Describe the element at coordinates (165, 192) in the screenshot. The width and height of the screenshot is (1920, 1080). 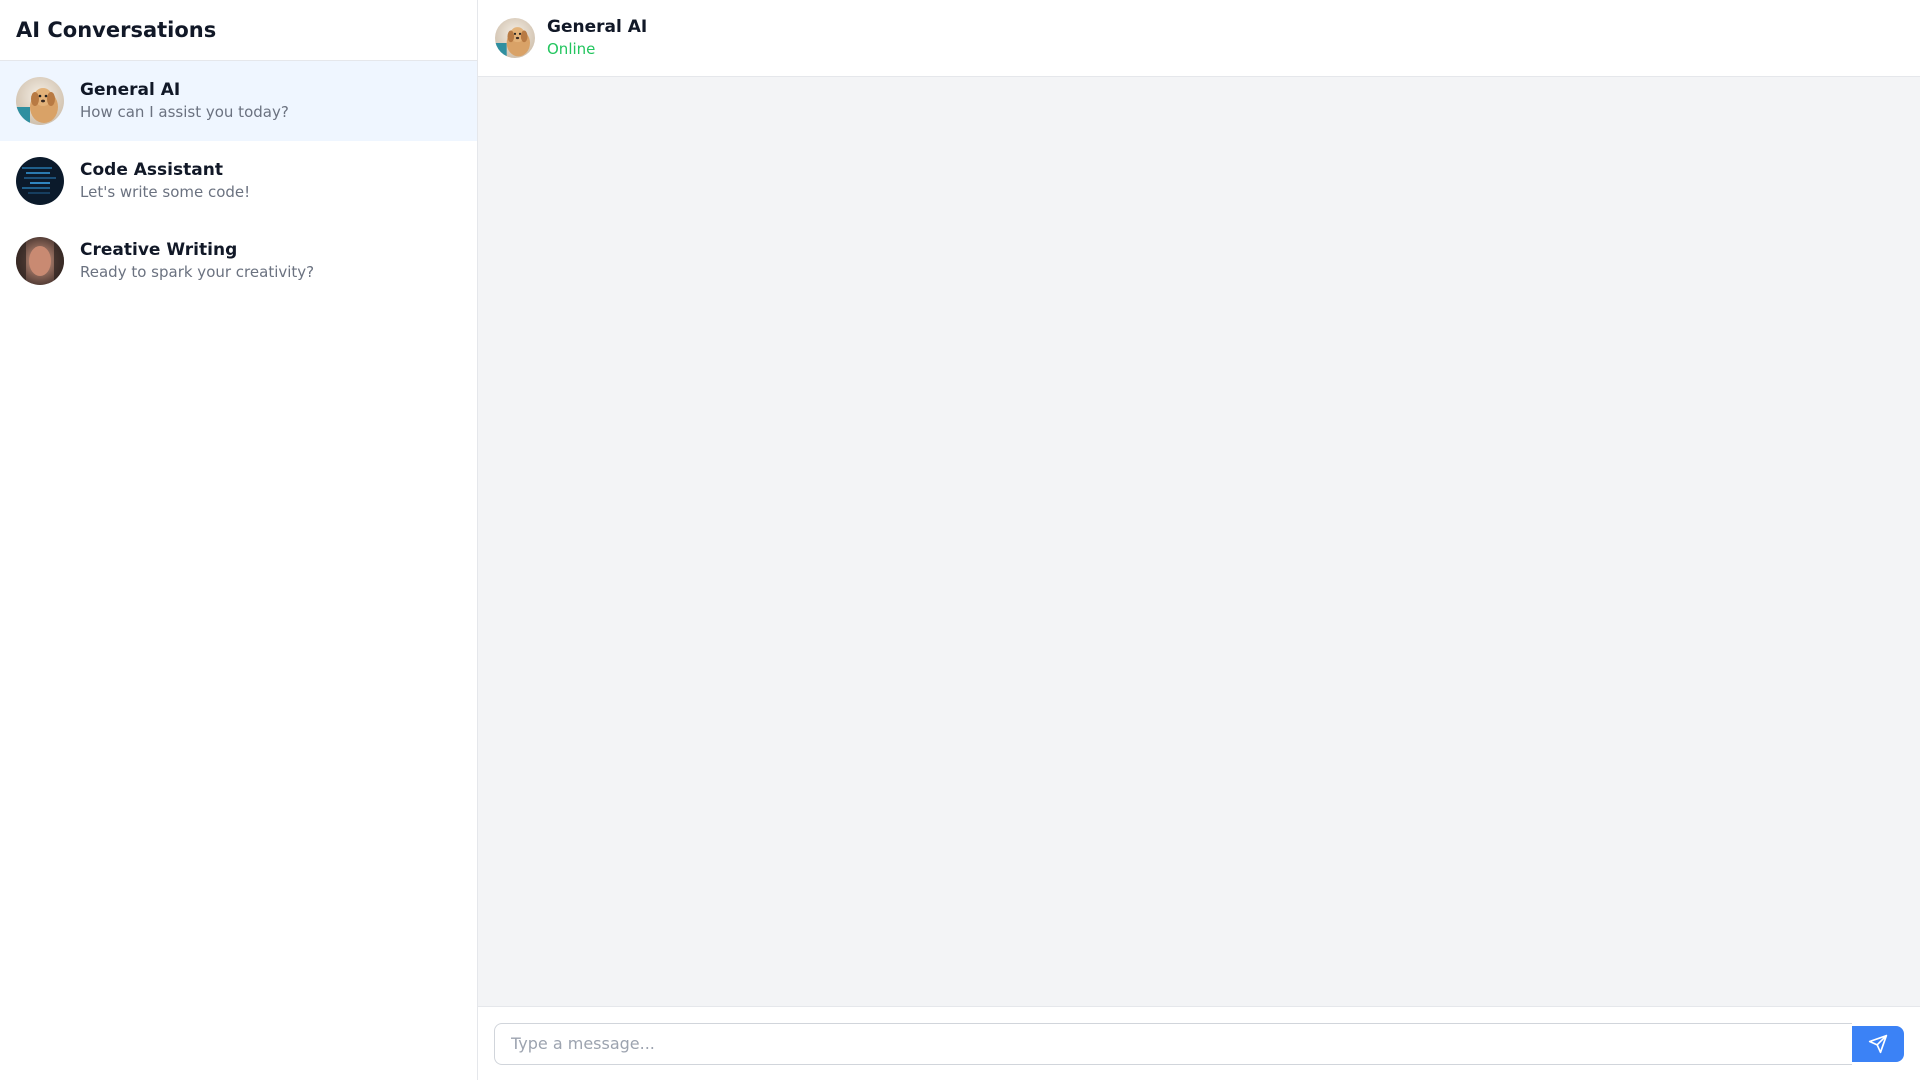
I see `conversation-preview: Let's write some code!` at that location.